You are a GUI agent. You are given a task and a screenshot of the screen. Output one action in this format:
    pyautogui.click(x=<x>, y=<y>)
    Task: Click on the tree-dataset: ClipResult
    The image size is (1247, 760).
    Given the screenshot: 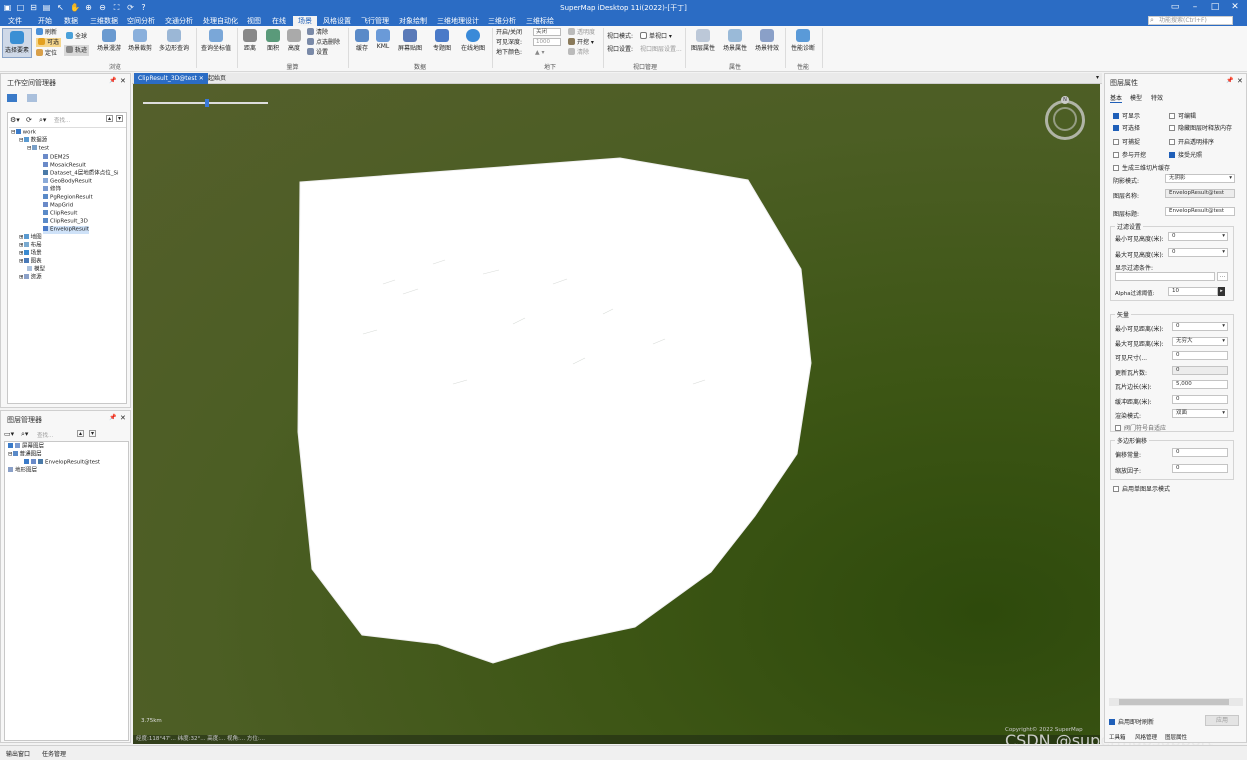 What is the action you would take?
    pyautogui.click(x=60, y=214)
    